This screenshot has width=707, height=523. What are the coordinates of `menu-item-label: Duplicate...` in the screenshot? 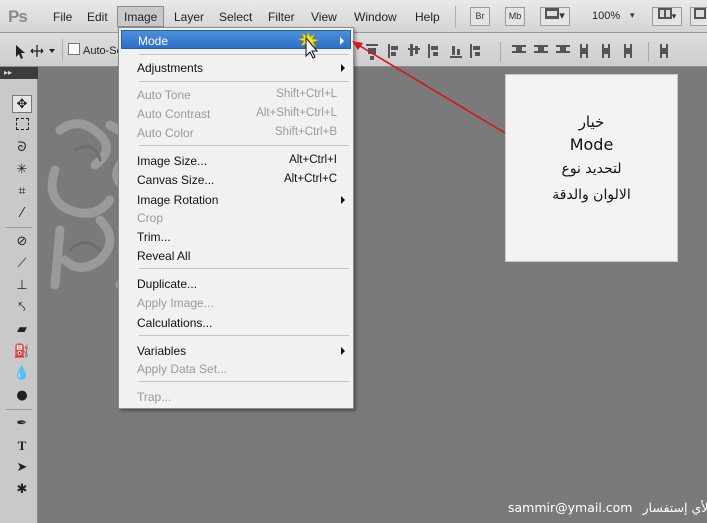 It's located at (167, 284).